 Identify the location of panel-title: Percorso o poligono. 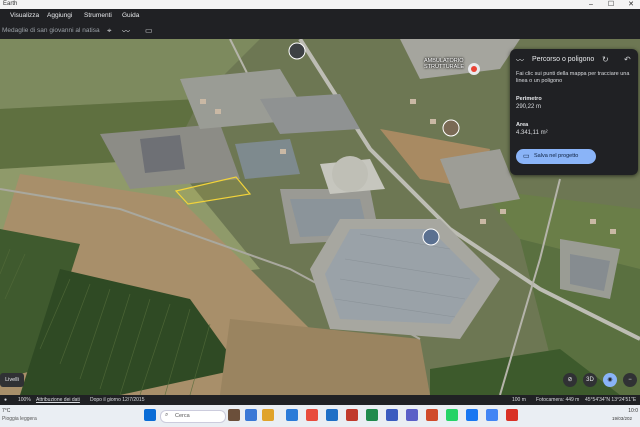
(563, 59).